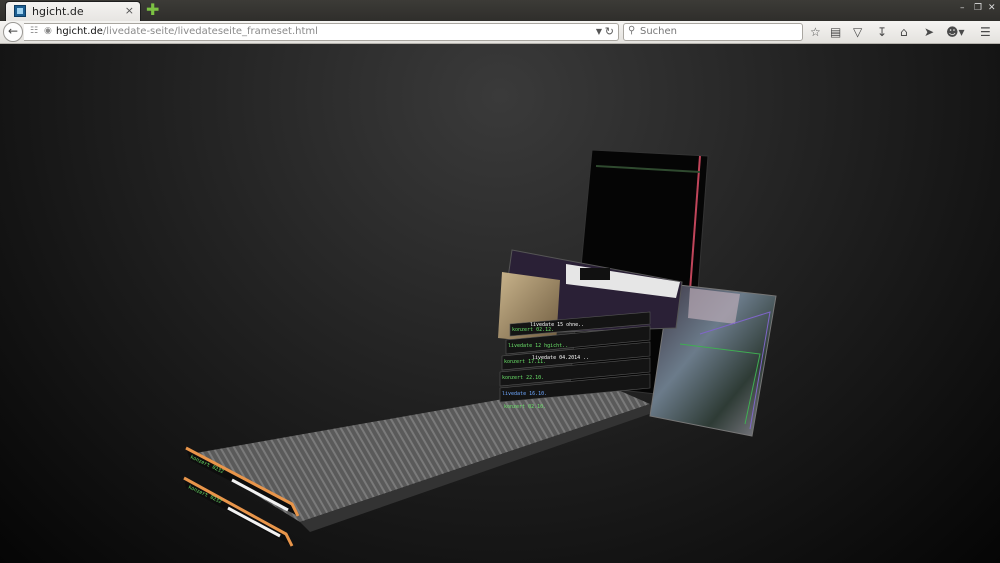 The width and height of the screenshot is (1000, 563). What do you see at coordinates (904, 32) in the screenshot?
I see `home-icon: ⌂` at bounding box center [904, 32].